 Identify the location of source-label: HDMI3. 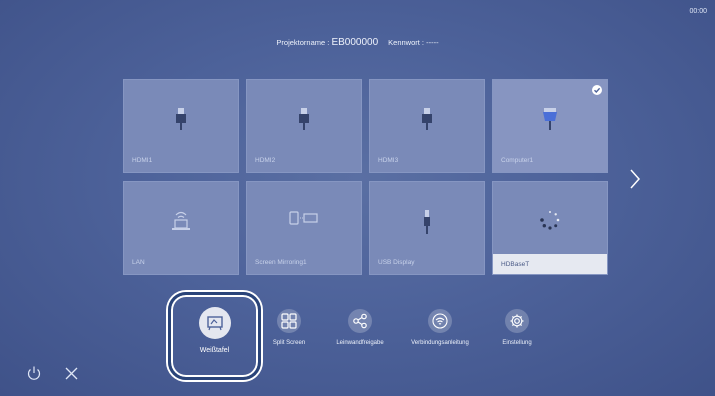
(388, 160).